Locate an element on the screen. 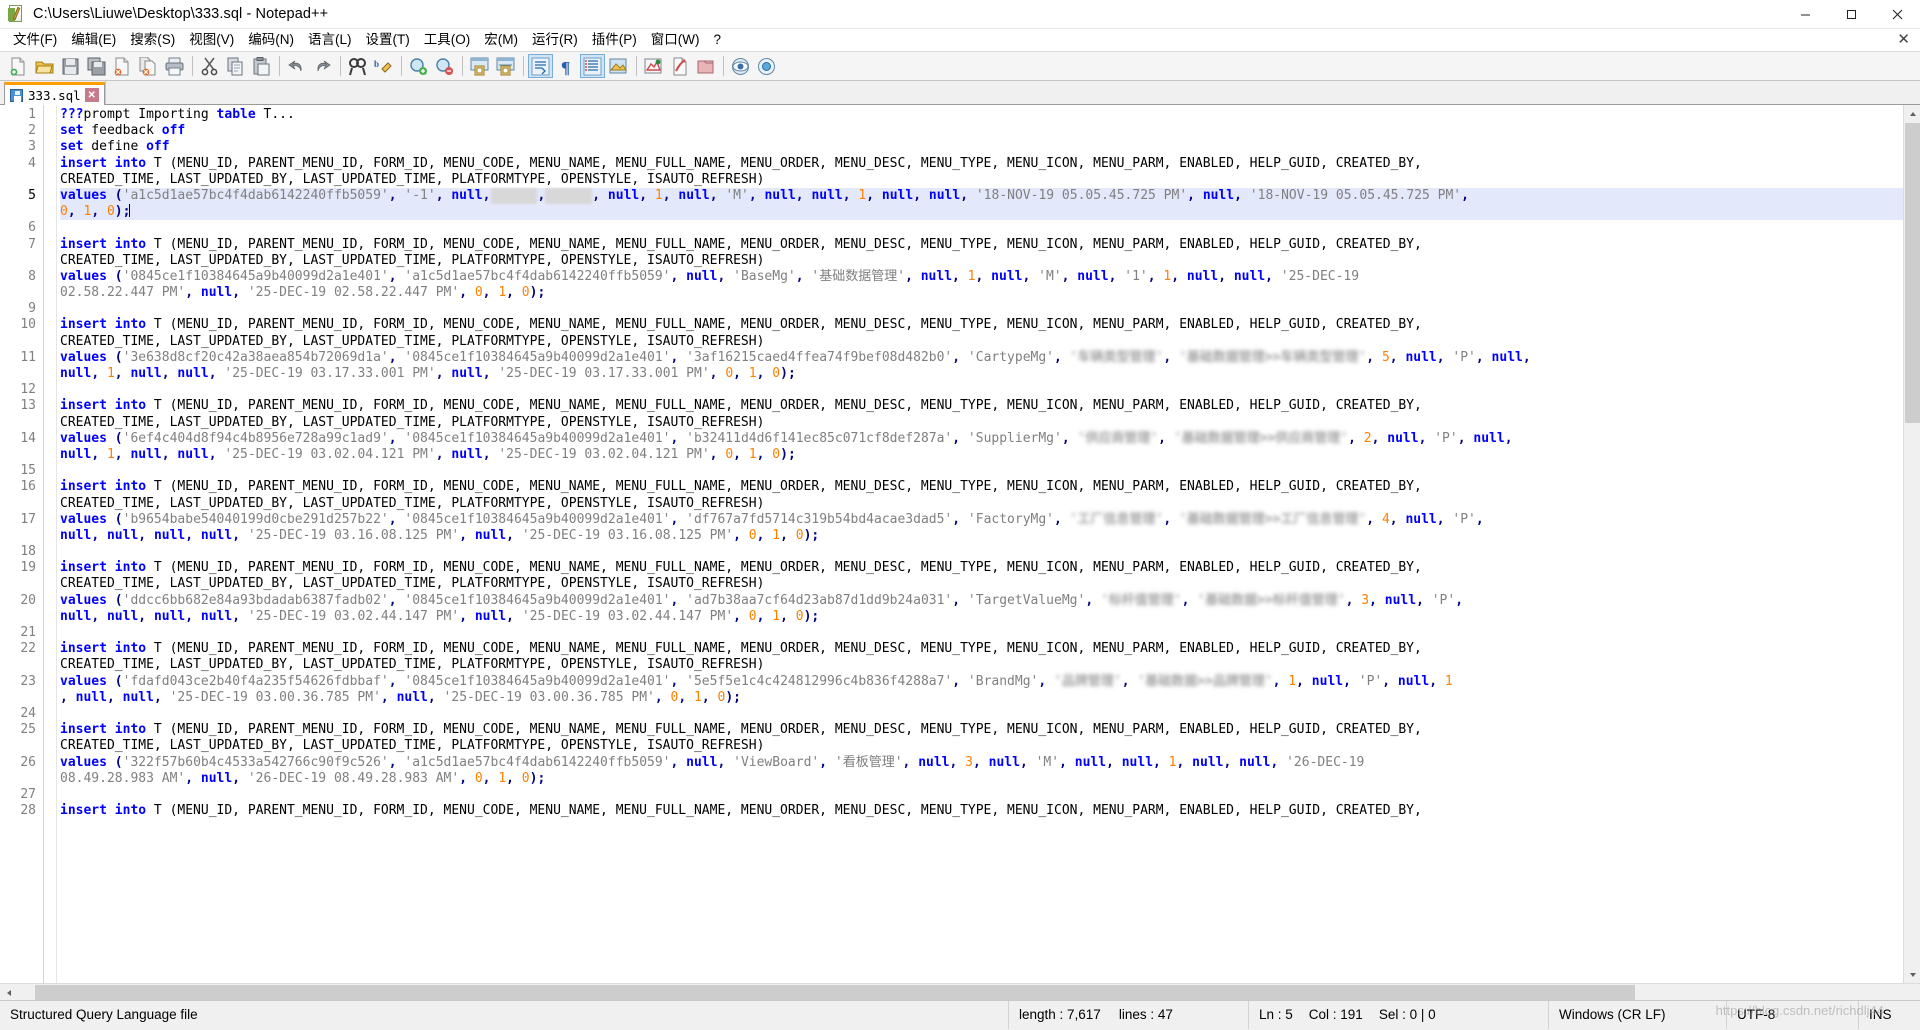  zoom-out-icon is located at coordinates (444, 66).